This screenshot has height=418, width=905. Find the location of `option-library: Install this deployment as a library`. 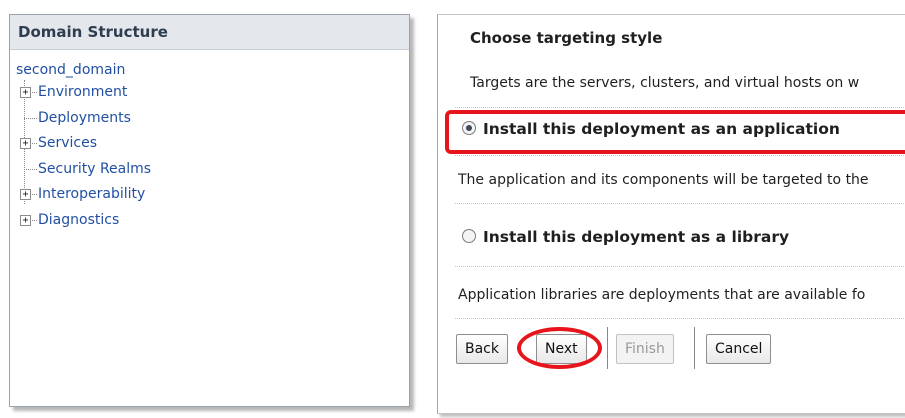

option-library: Install this deployment as a library is located at coordinates (625, 237).